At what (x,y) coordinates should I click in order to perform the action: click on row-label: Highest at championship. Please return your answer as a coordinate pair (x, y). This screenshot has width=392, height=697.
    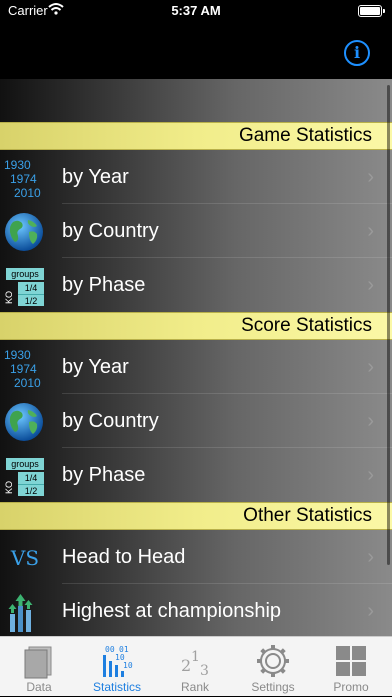
    Looking at the image, I should click on (172, 611).